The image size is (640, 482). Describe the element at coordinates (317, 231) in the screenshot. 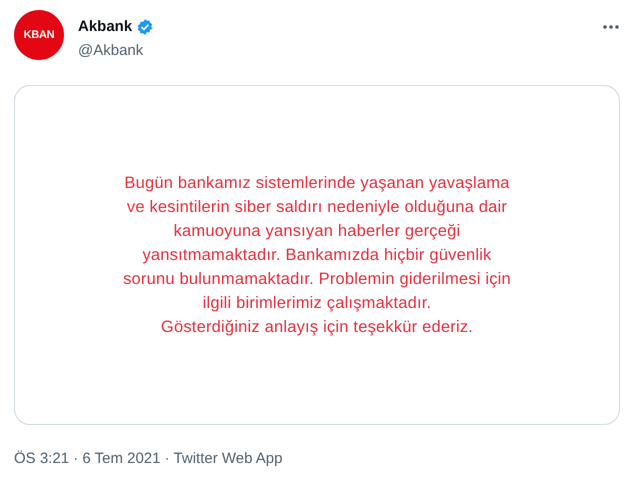

I see `image-text-line: kamuoyuna yansıyan haberler gerçeği` at that location.